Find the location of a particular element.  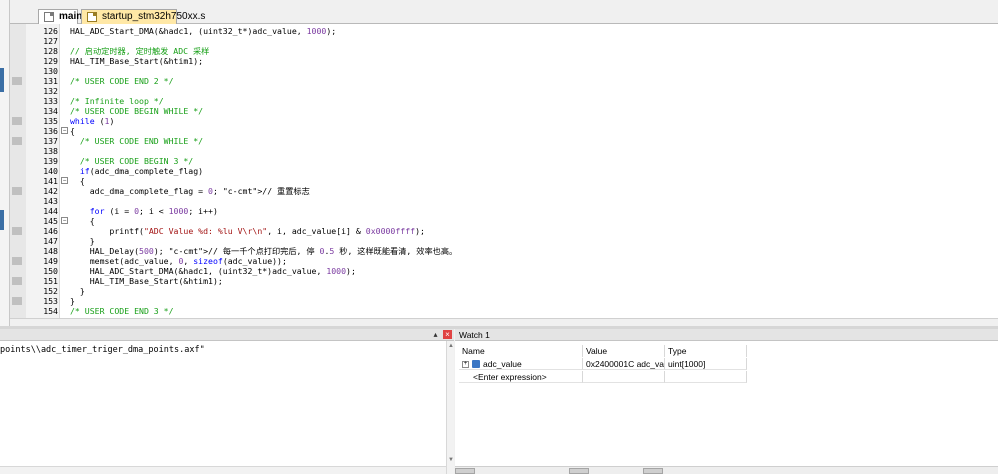

watch-row-enter-expression: <Enter expression> is located at coordinates (728, 377).